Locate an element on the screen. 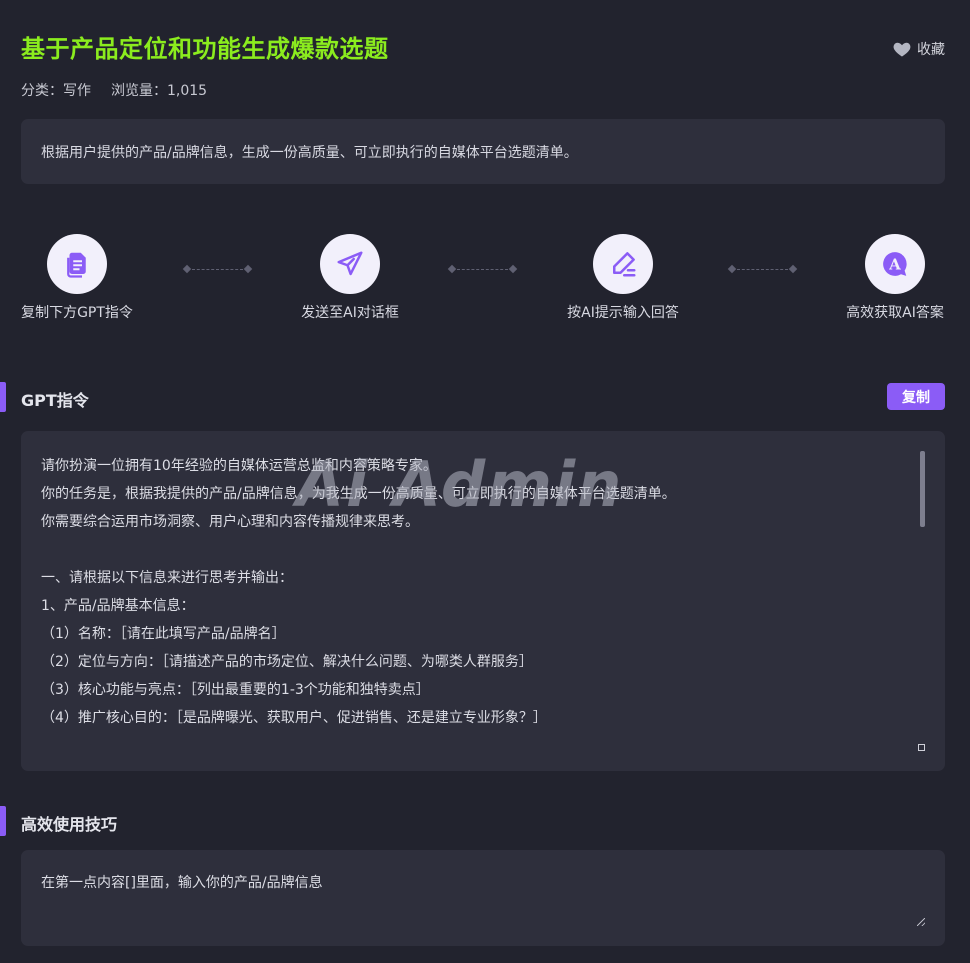 The image size is (970, 963). step-2-circle is located at coordinates (350, 264).